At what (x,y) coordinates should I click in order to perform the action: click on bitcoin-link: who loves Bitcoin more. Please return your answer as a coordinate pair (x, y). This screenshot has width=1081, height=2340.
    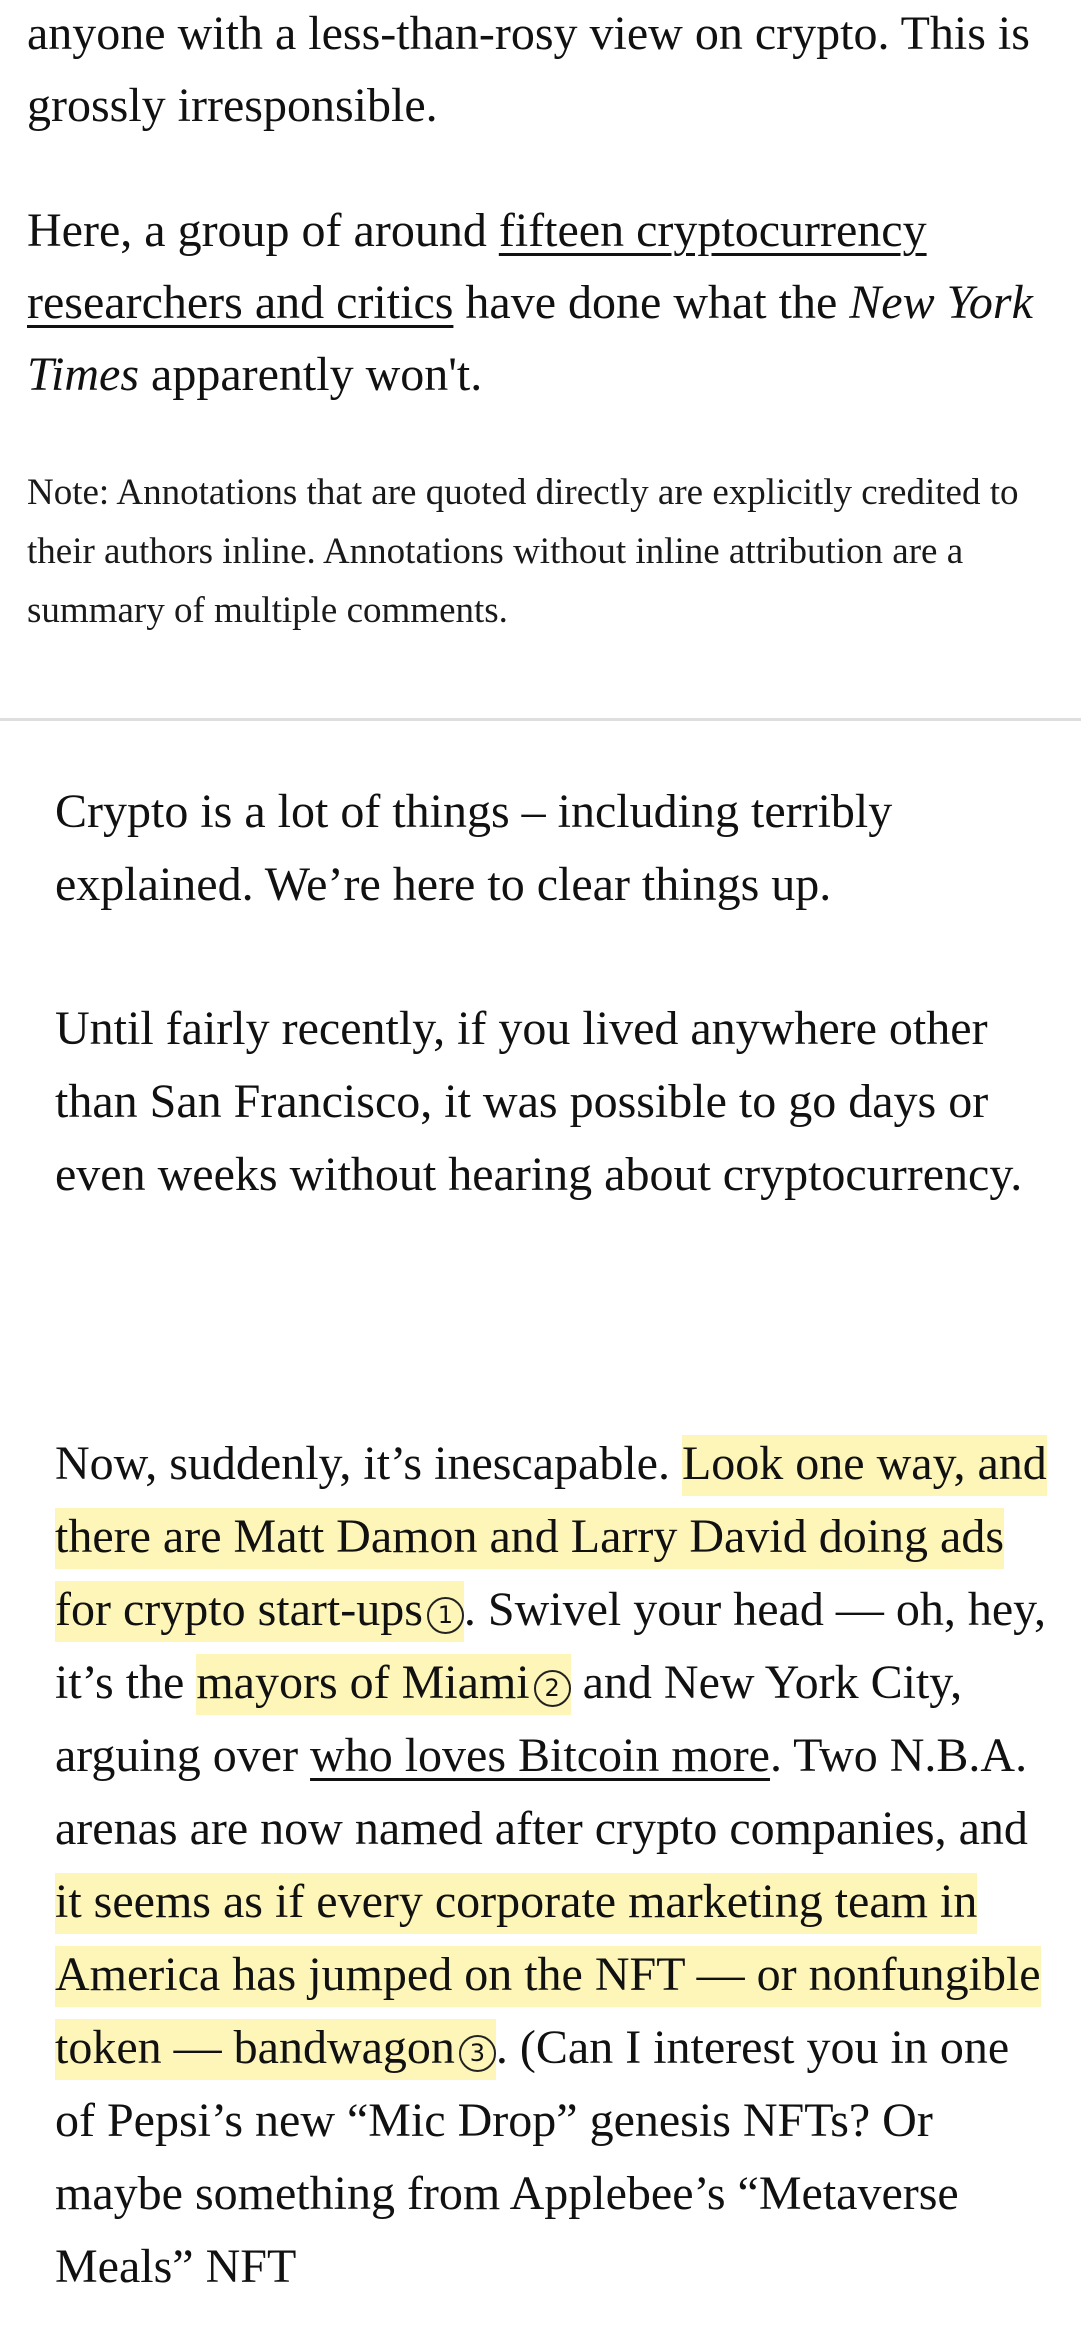
    Looking at the image, I should click on (540, 1755).